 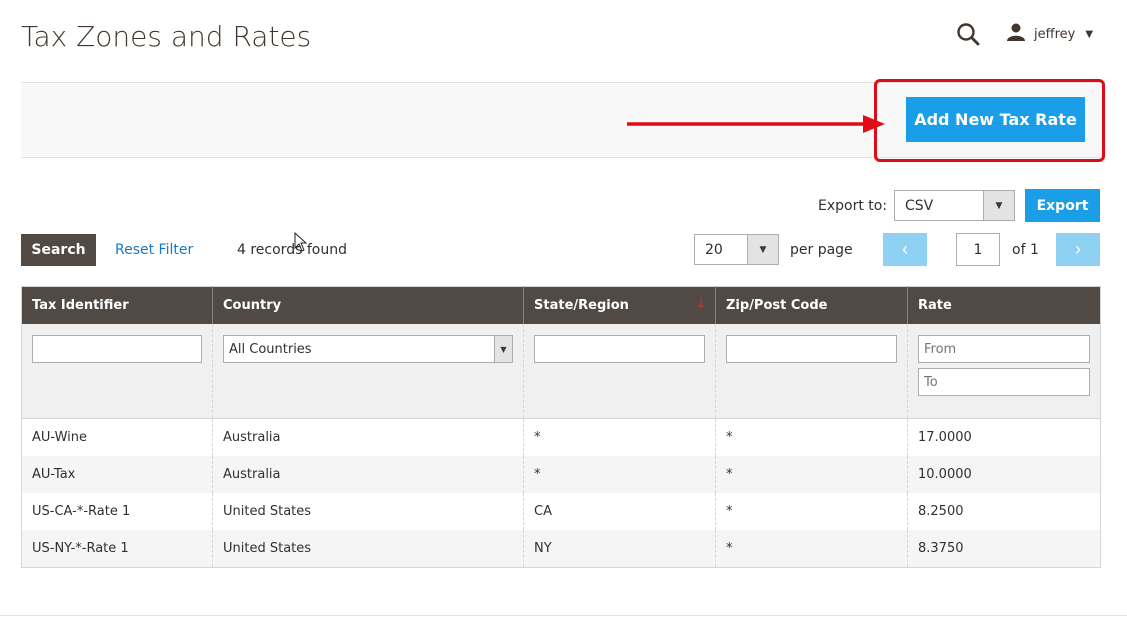 I want to click on records-found: 4 records found, so click(x=292, y=250).